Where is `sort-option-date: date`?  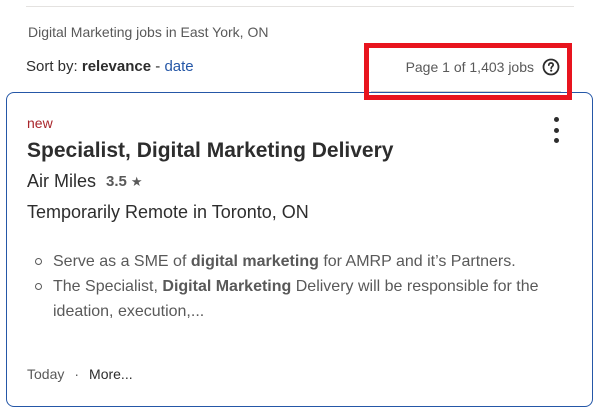
sort-option-date: date is located at coordinates (178, 66).